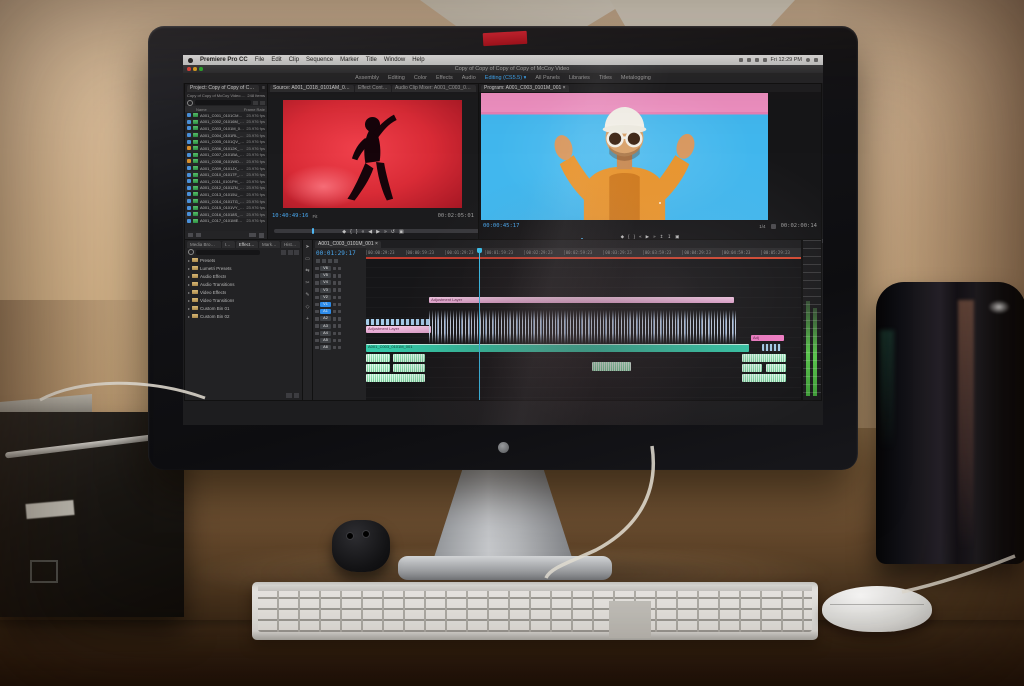 This screenshot has width=1024, height=686. I want to click on project-clip-row: A001_C005_0101QV_001 23.976 fps, so click(226, 141).